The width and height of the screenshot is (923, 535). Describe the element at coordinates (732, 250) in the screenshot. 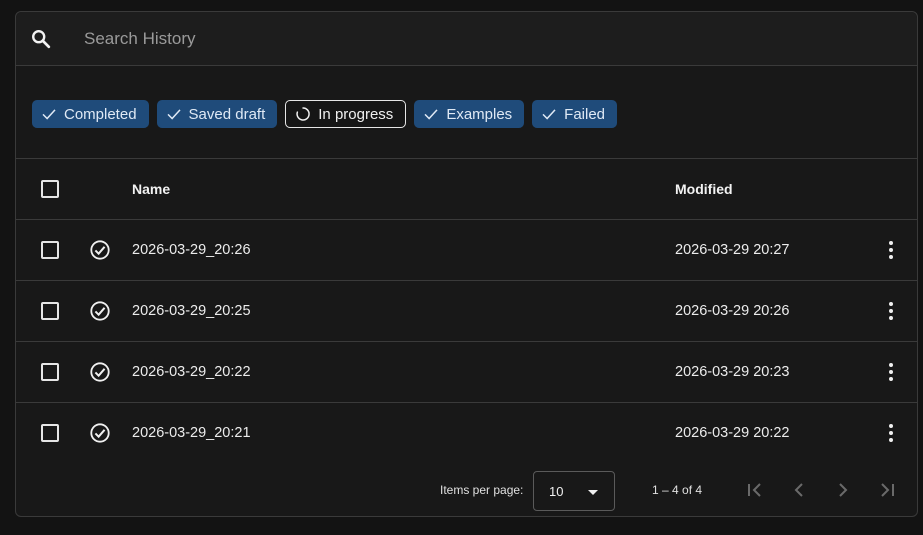

I see `row-modified: 2026-03-29 20:27` at that location.